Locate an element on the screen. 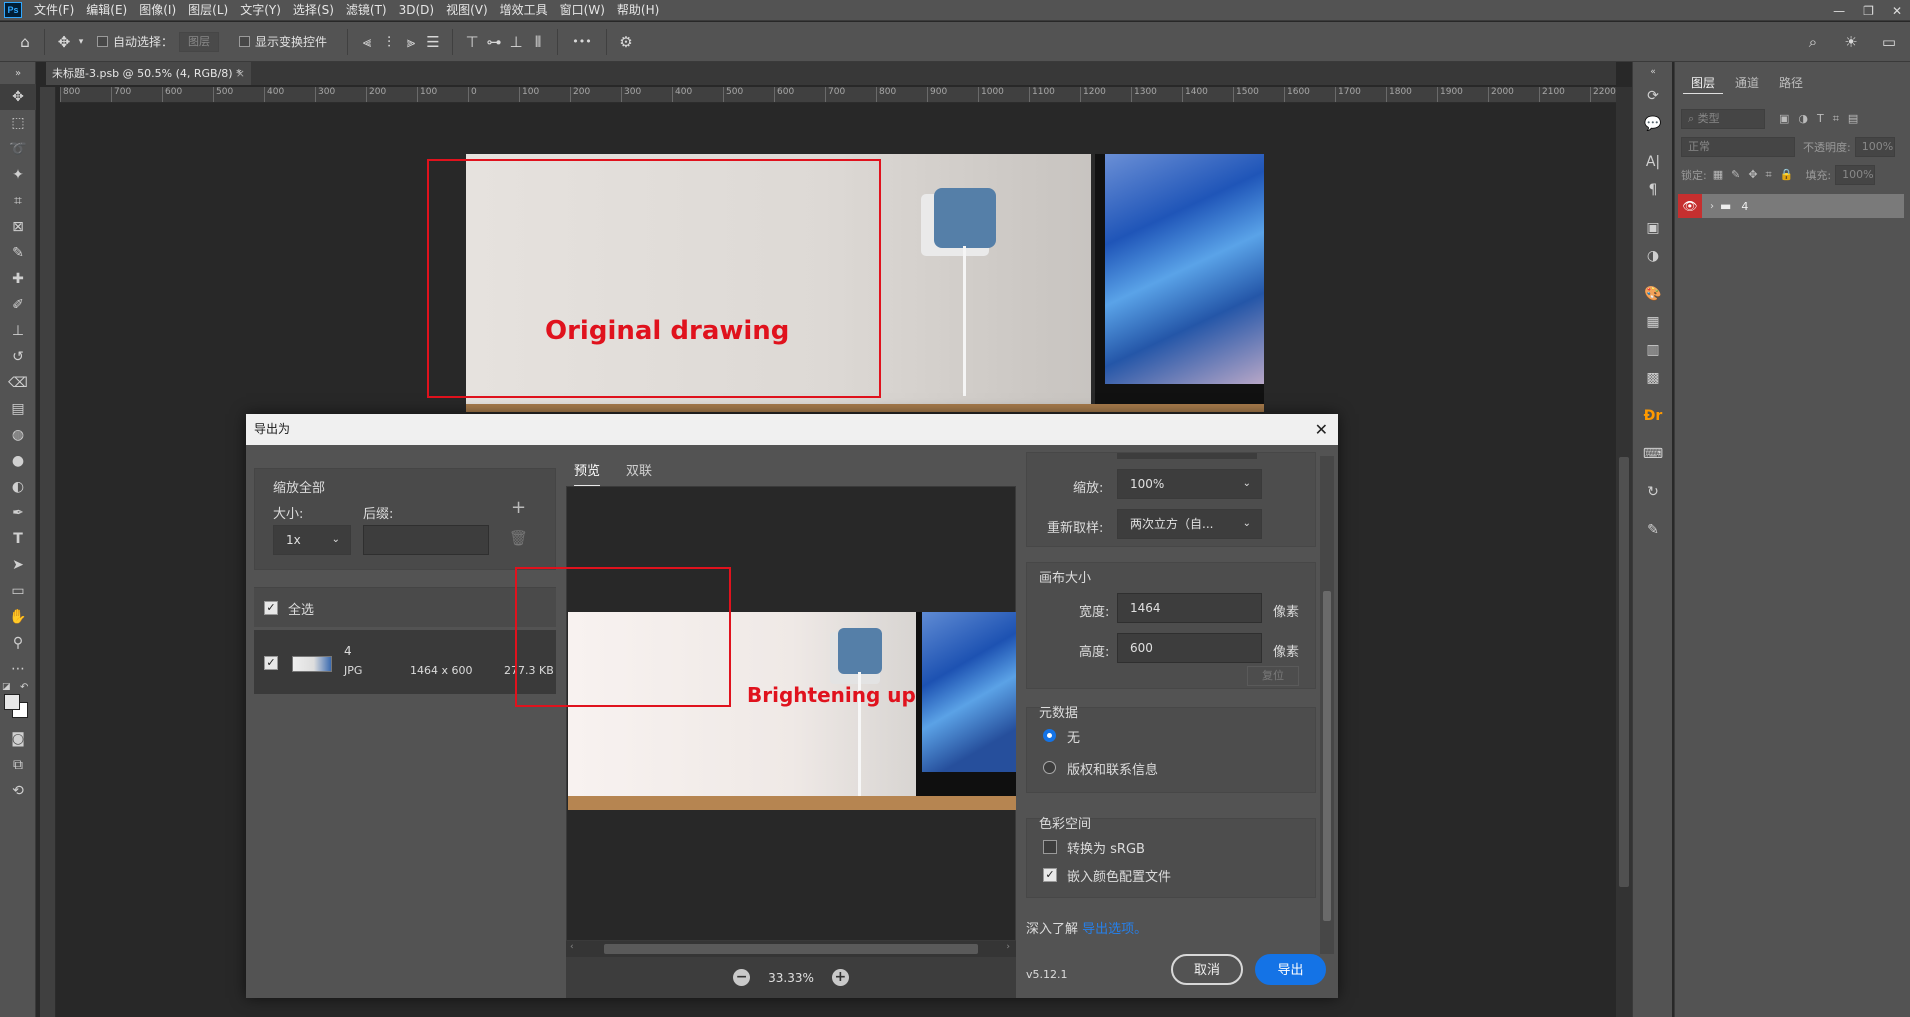  more-options-icon: ••• is located at coordinates (582, 42).